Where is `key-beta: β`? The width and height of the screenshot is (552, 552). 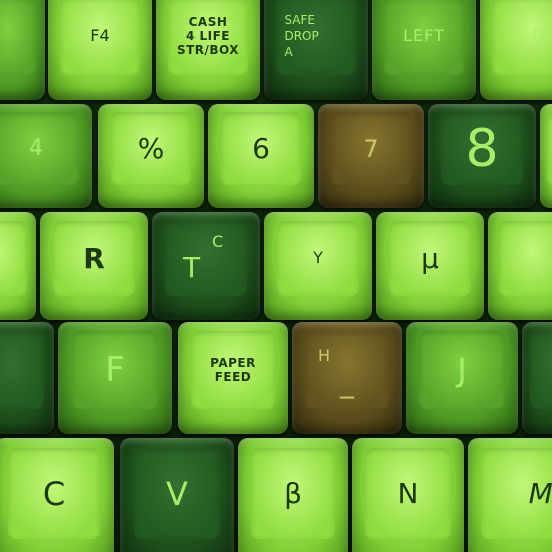 key-beta: β is located at coordinates (293, 495).